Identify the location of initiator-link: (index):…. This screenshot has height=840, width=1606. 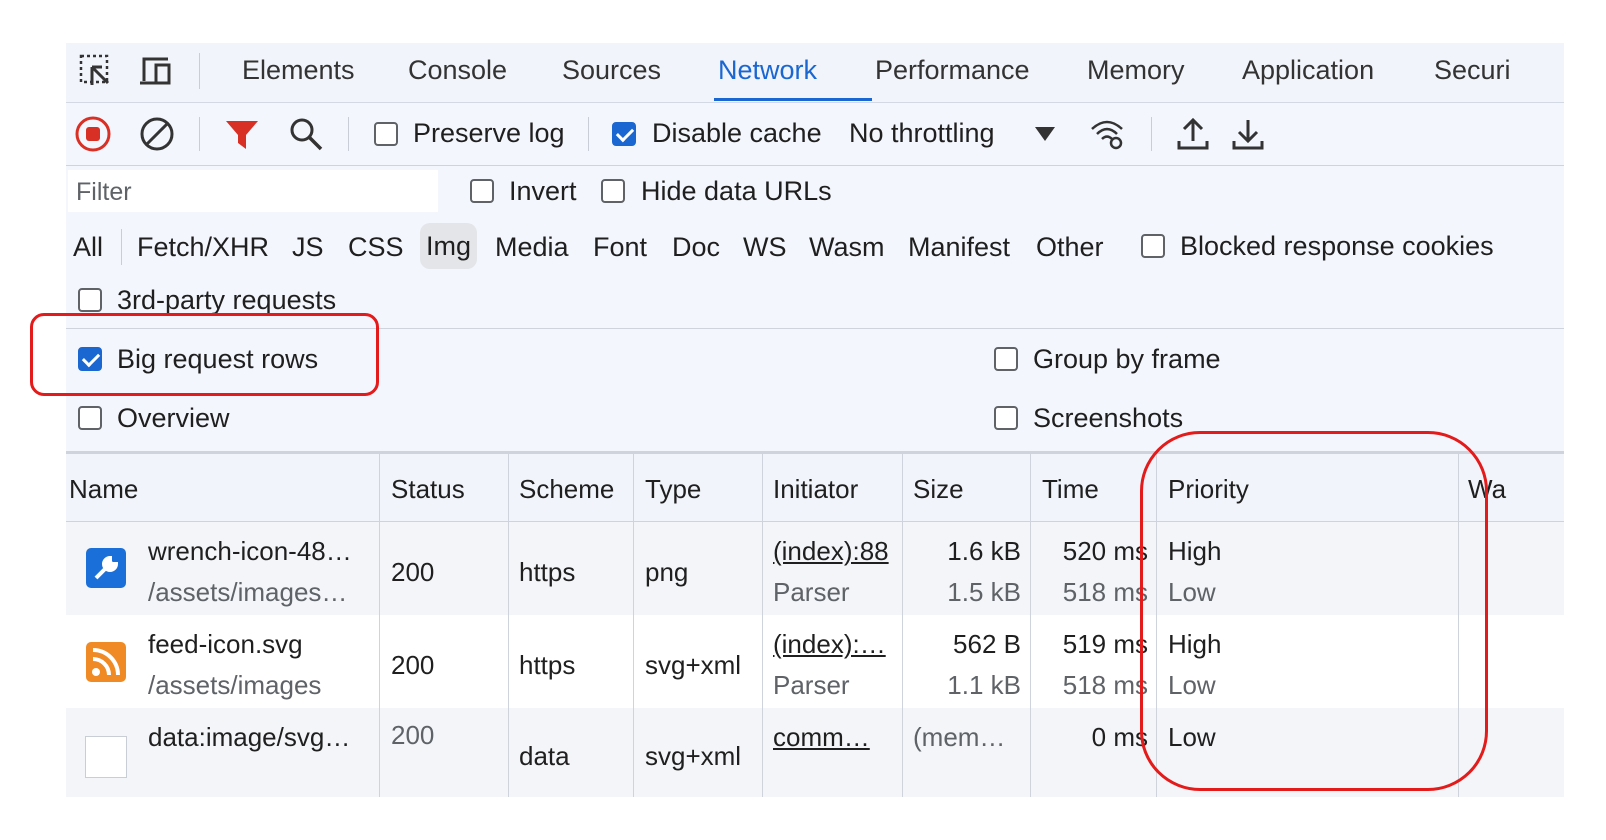
(829, 644).